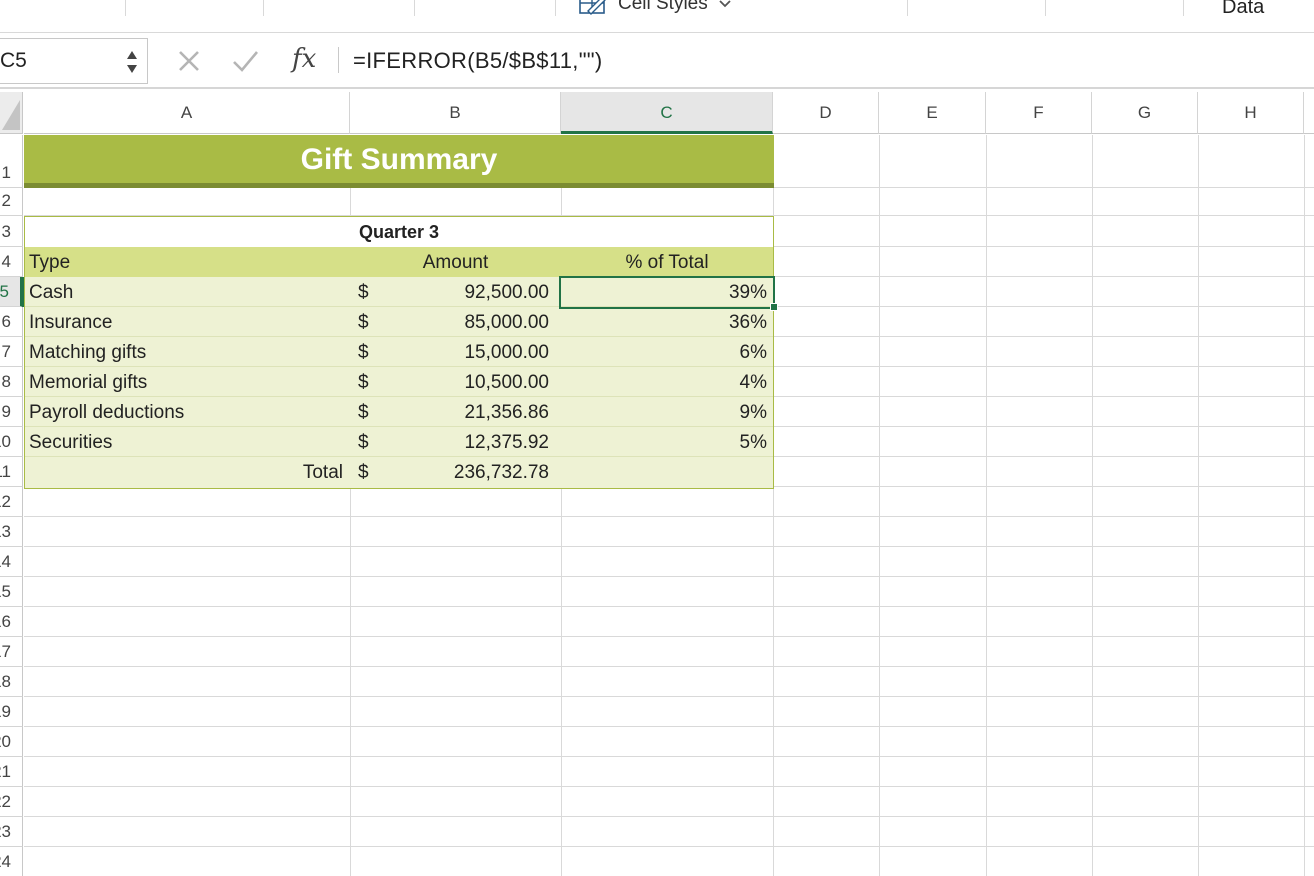 Image resolution: width=1314 pixels, height=876 pixels. I want to click on row-header: 16, so click(11, 622).